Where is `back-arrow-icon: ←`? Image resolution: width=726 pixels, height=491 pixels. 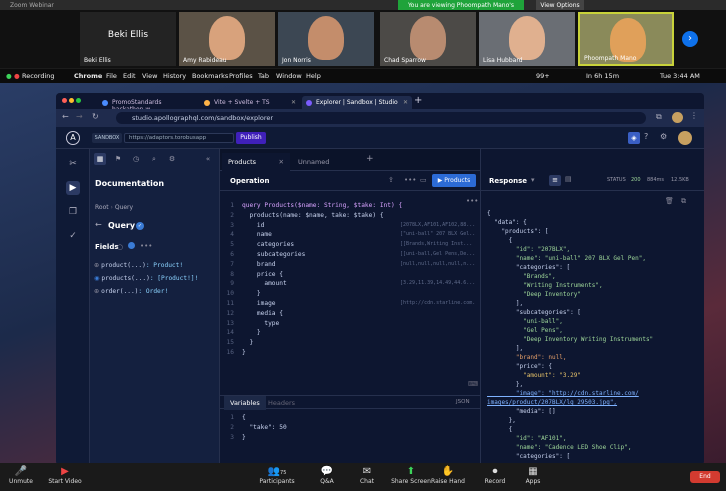
back-arrow-icon: ← is located at coordinates (98, 224).